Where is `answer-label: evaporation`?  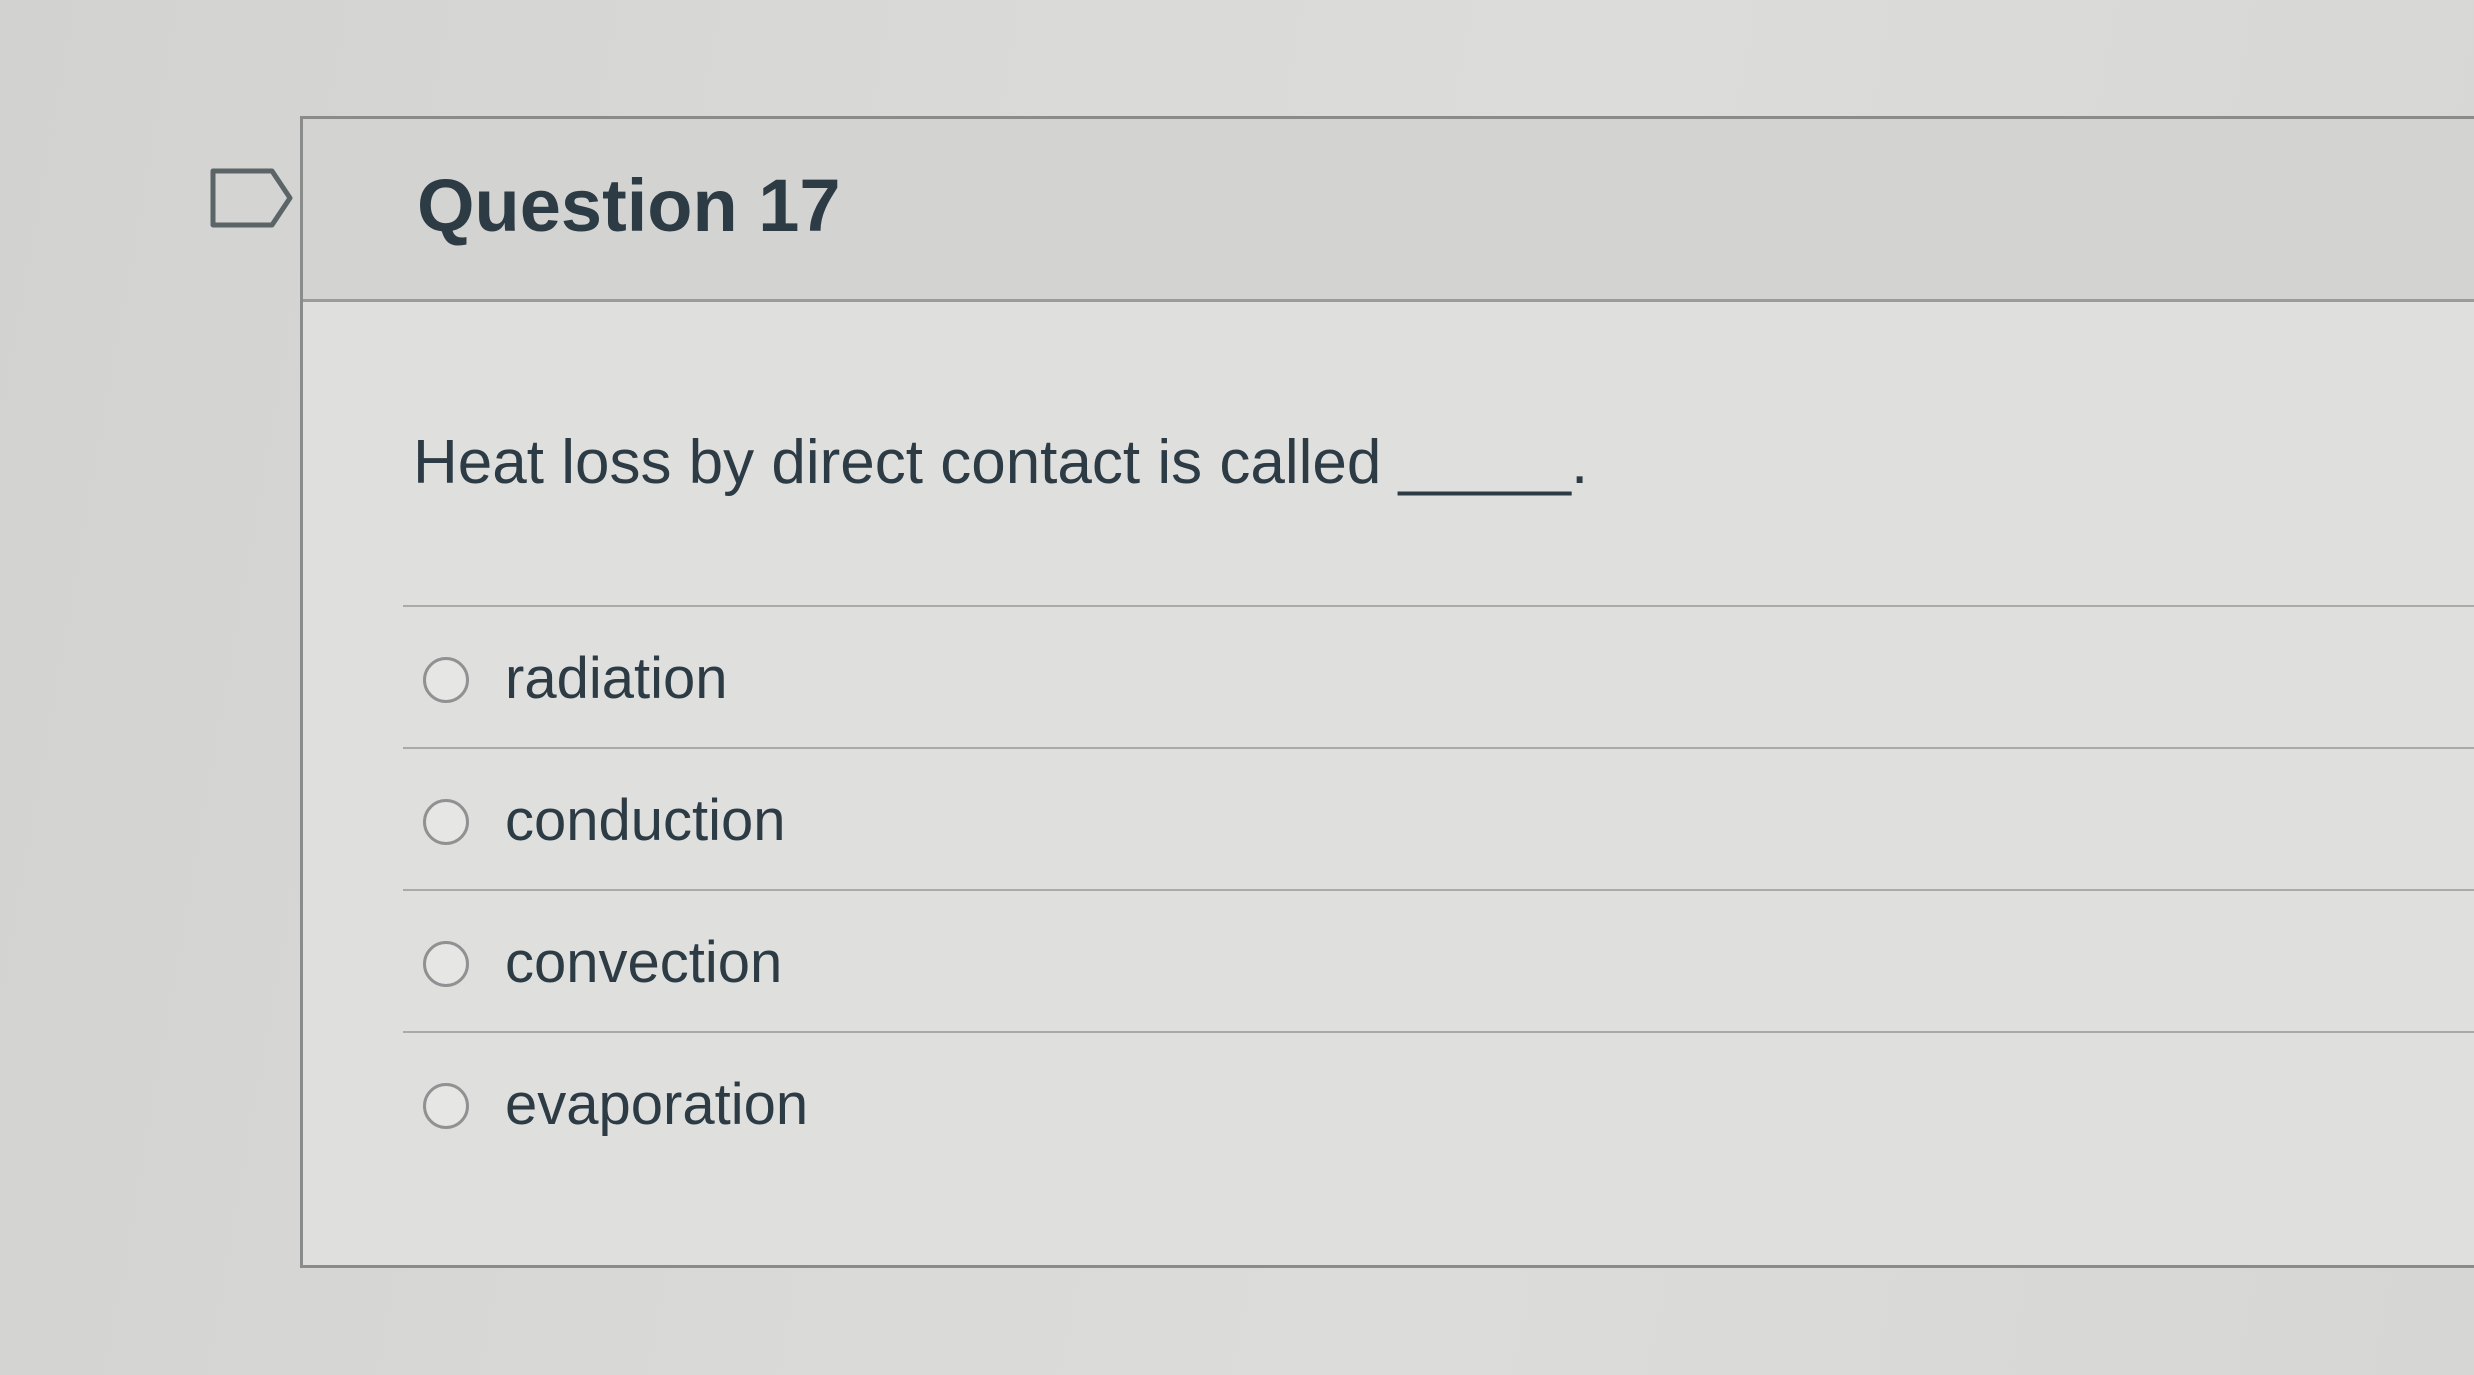 answer-label: evaporation is located at coordinates (657, 1104).